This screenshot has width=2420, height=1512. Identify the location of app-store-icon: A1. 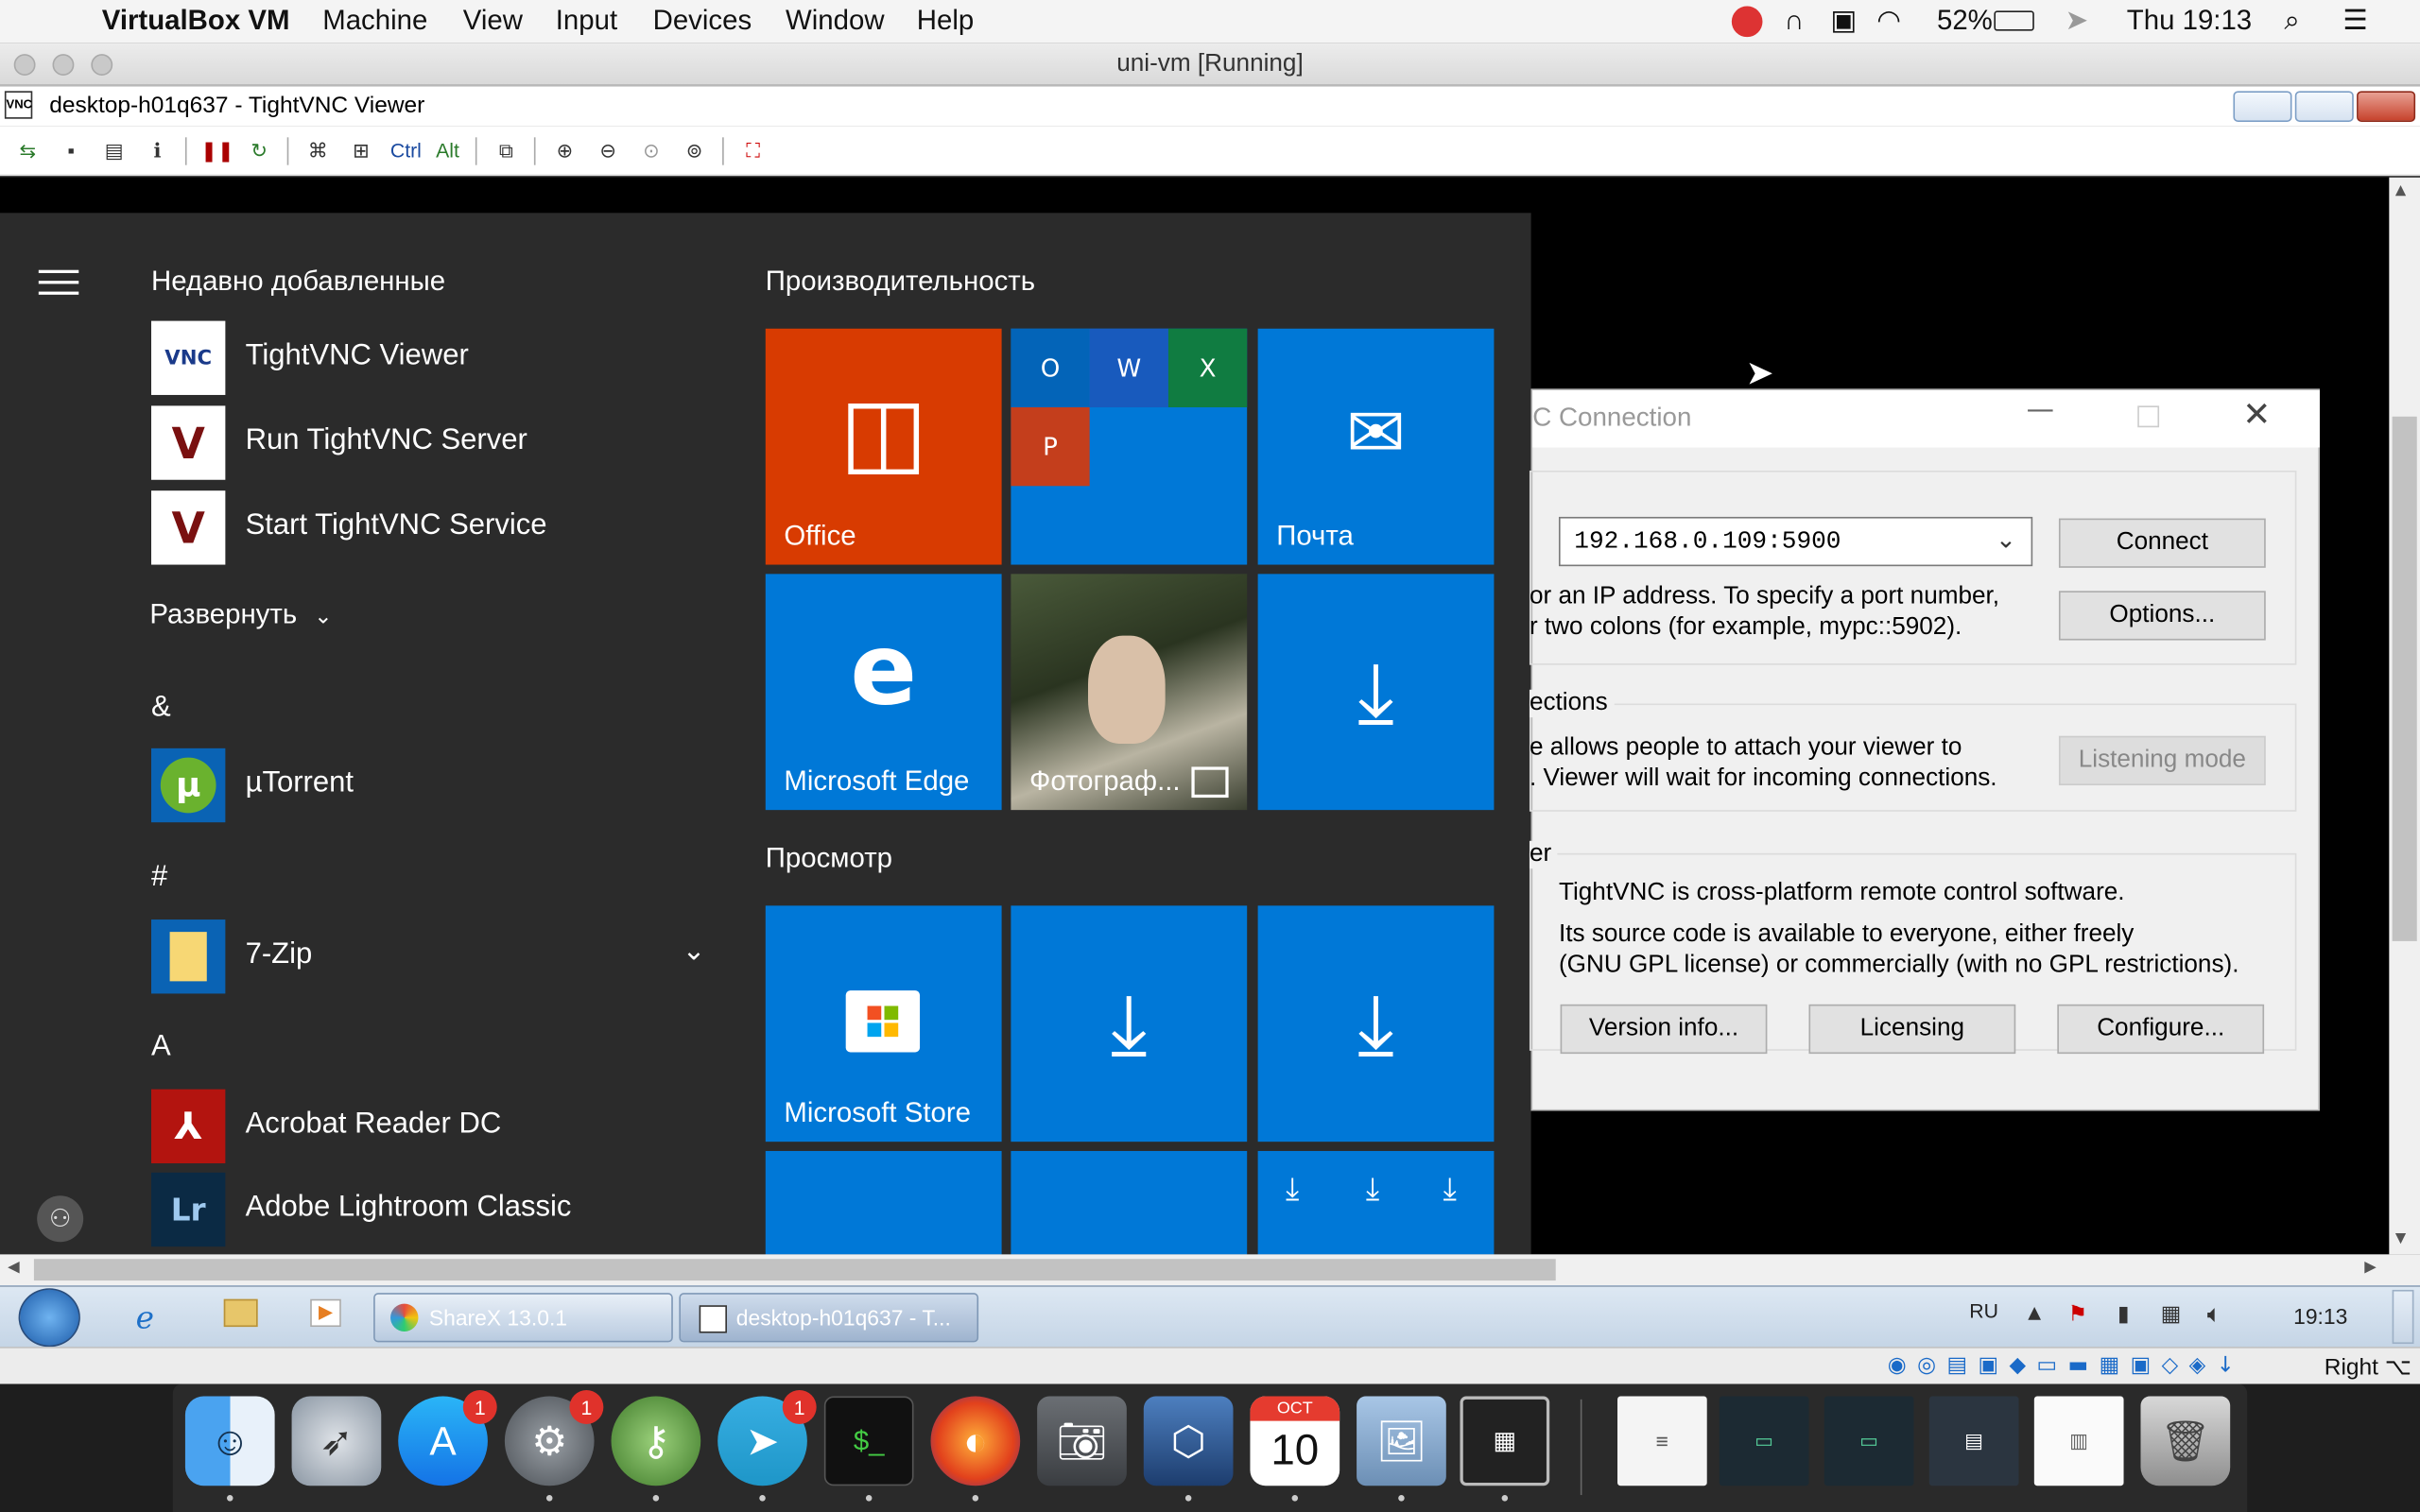
(447, 1438).